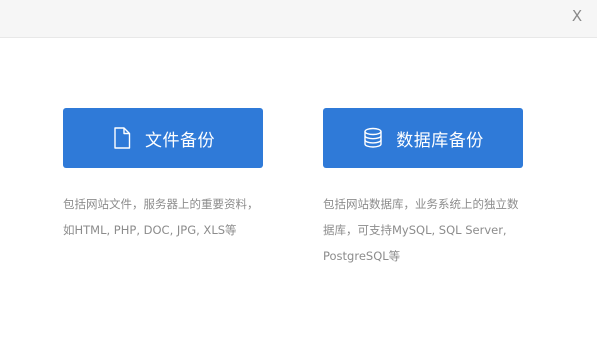 This screenshot has height=345, width=597. I want to click on file-backup-label: 文件备份, so click(180, 140).